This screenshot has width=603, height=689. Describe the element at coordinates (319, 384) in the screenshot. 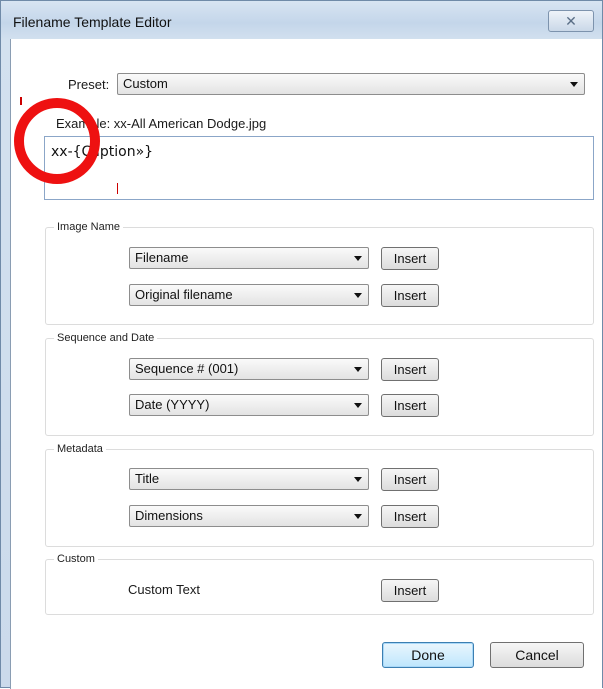

I see `group-sequence-date: Sequence and Date` at that location.